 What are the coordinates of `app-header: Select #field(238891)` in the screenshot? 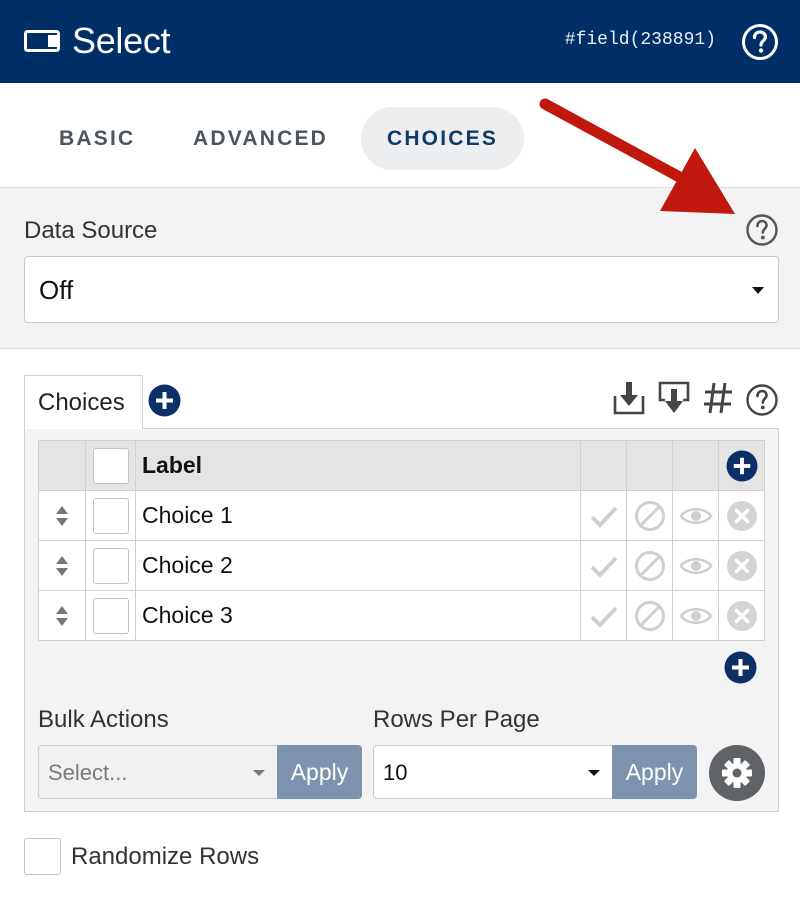 It's located at (400, 41).